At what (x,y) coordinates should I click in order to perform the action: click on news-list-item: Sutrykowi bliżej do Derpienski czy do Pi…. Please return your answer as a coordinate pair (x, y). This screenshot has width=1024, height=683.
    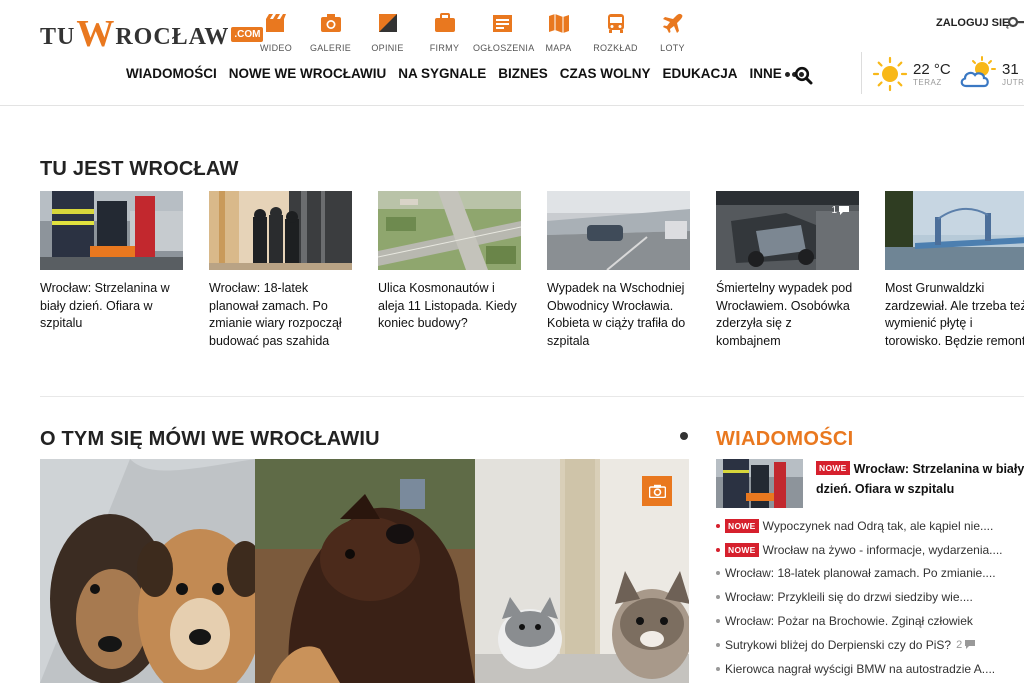
    Looking at the image, I should click on (859, 645).